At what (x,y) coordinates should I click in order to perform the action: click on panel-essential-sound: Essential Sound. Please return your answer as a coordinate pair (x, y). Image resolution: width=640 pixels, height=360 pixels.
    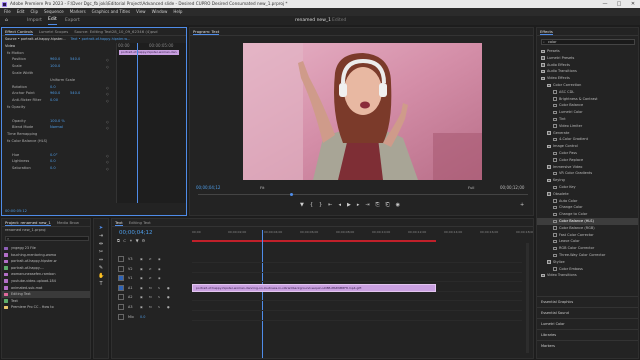
    Looking at the image, I should click on (587, 312).